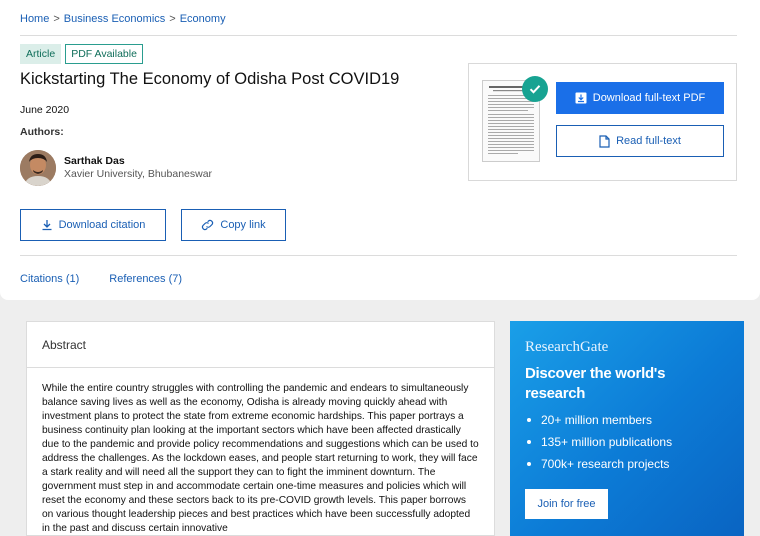  What do you see at coordinates (243, 225) in the screenshot?
I see `copy-link-label: Copy link` at bounding box center [243, 225].